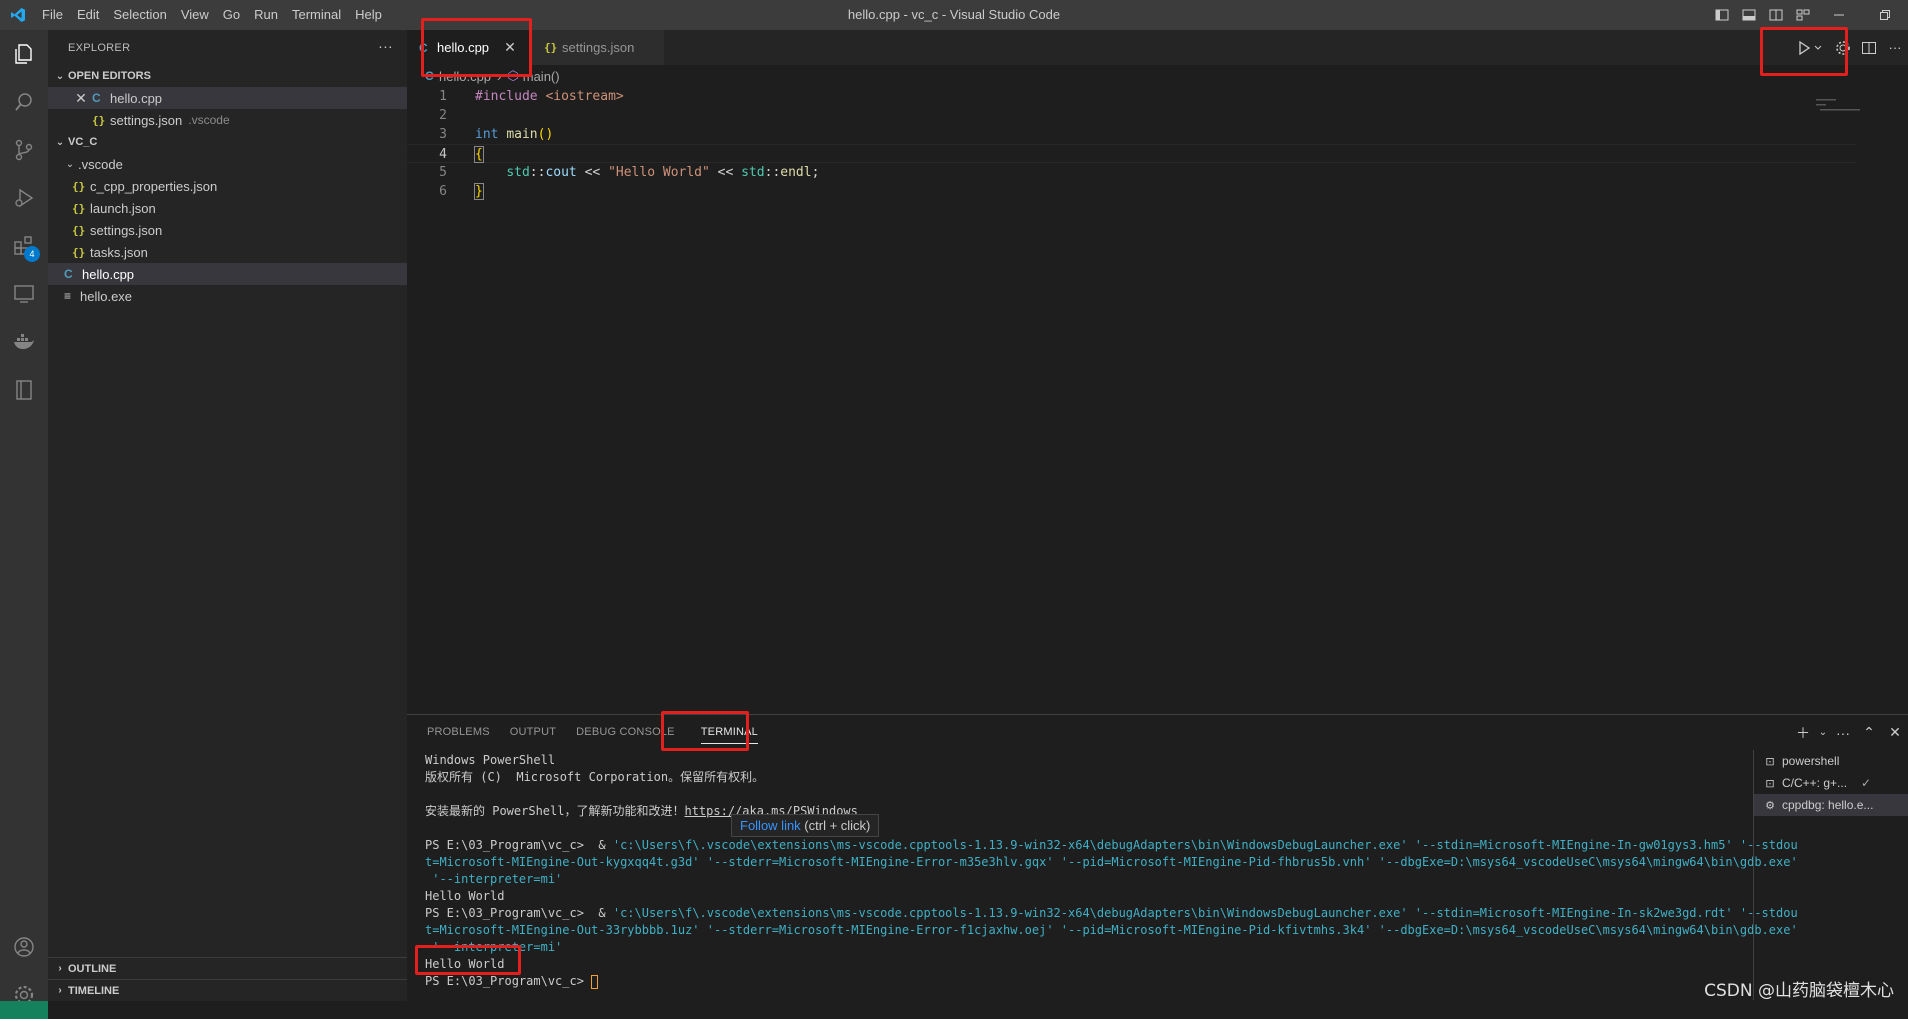 The height and width of the screenshot is (1019, 1908). Describe the element at coordinates (1885, 15) in the screenshot. I see `restore-icon` at that location.